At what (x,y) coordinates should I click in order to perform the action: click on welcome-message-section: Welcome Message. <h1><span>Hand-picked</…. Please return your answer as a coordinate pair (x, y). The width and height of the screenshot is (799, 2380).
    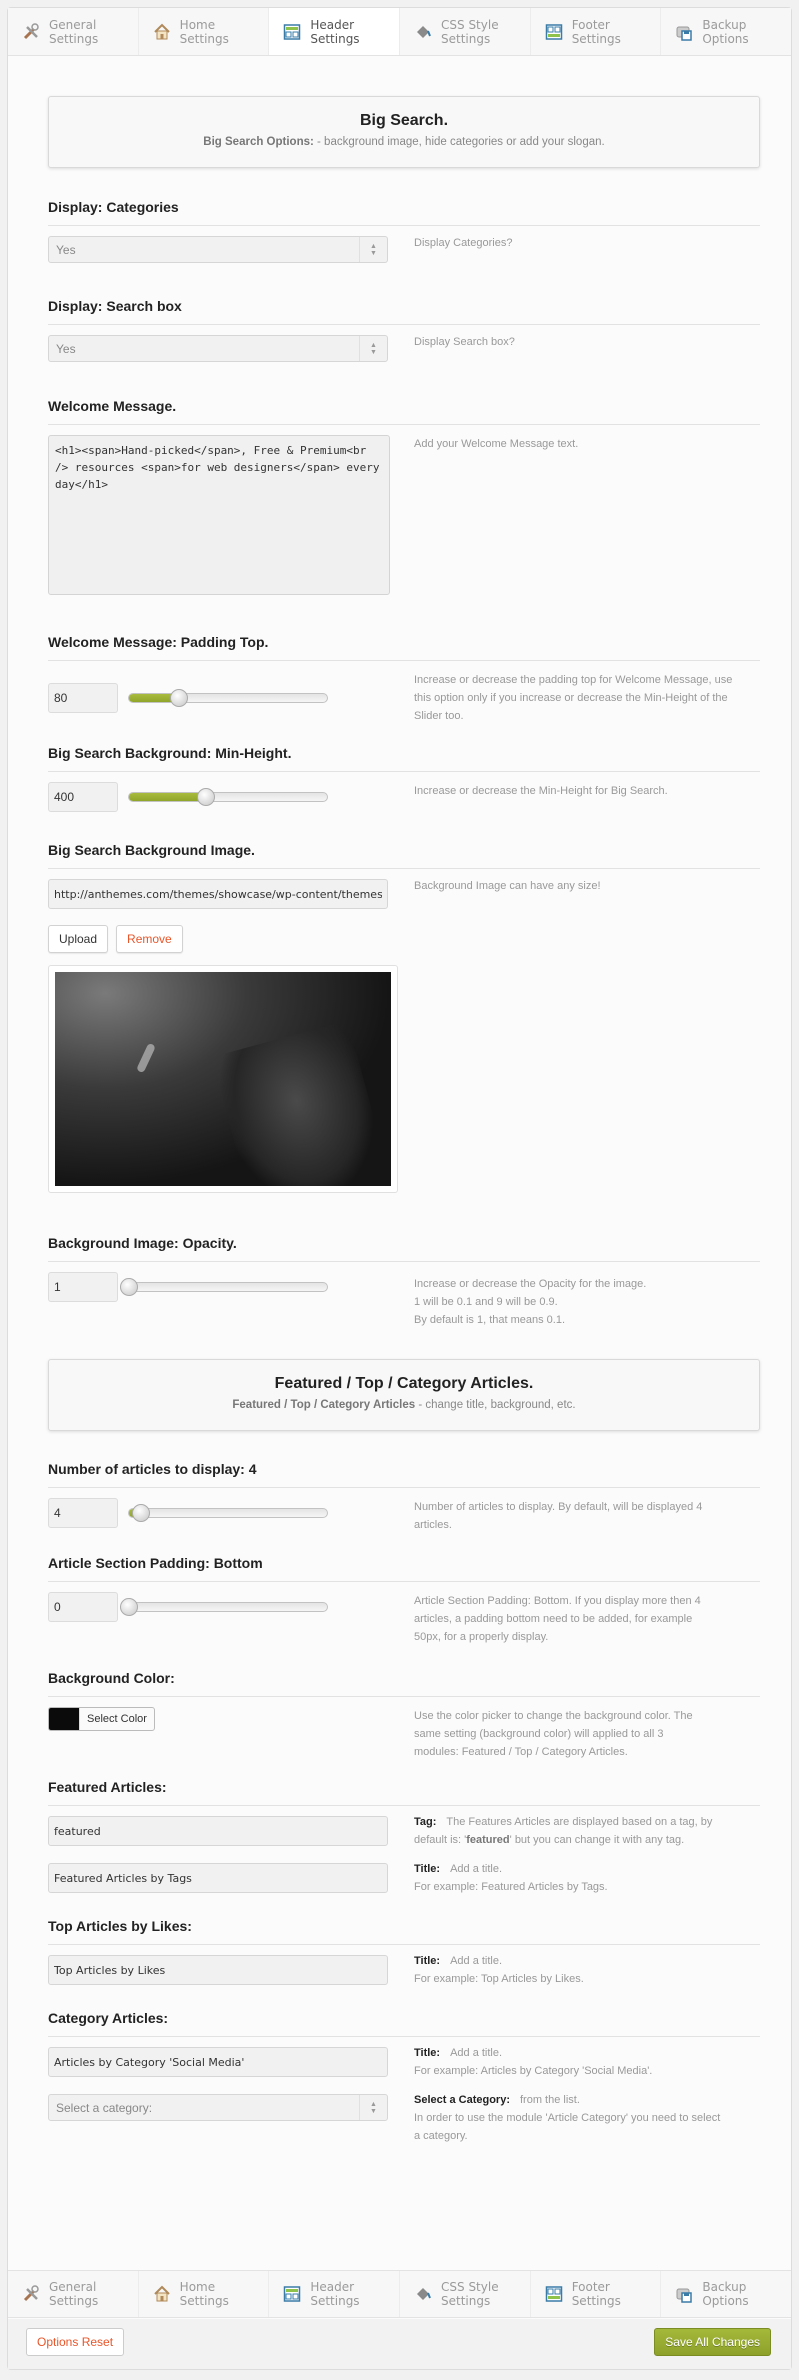
    Looking at the image, I should click on (404, 499).